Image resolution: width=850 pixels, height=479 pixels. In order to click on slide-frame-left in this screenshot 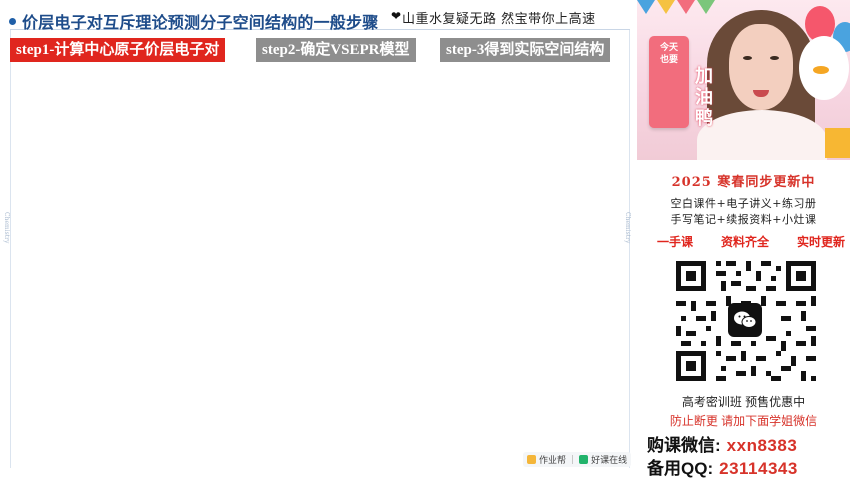, I will do `click(10, 249)`.